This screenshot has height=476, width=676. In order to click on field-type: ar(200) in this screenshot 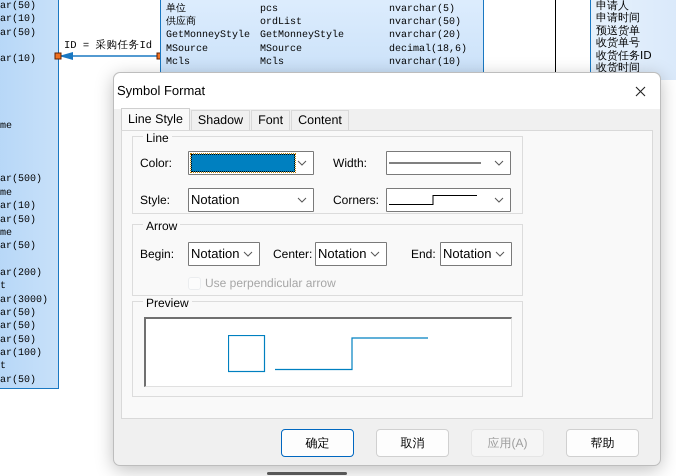, I will do `click(22, 273)`.